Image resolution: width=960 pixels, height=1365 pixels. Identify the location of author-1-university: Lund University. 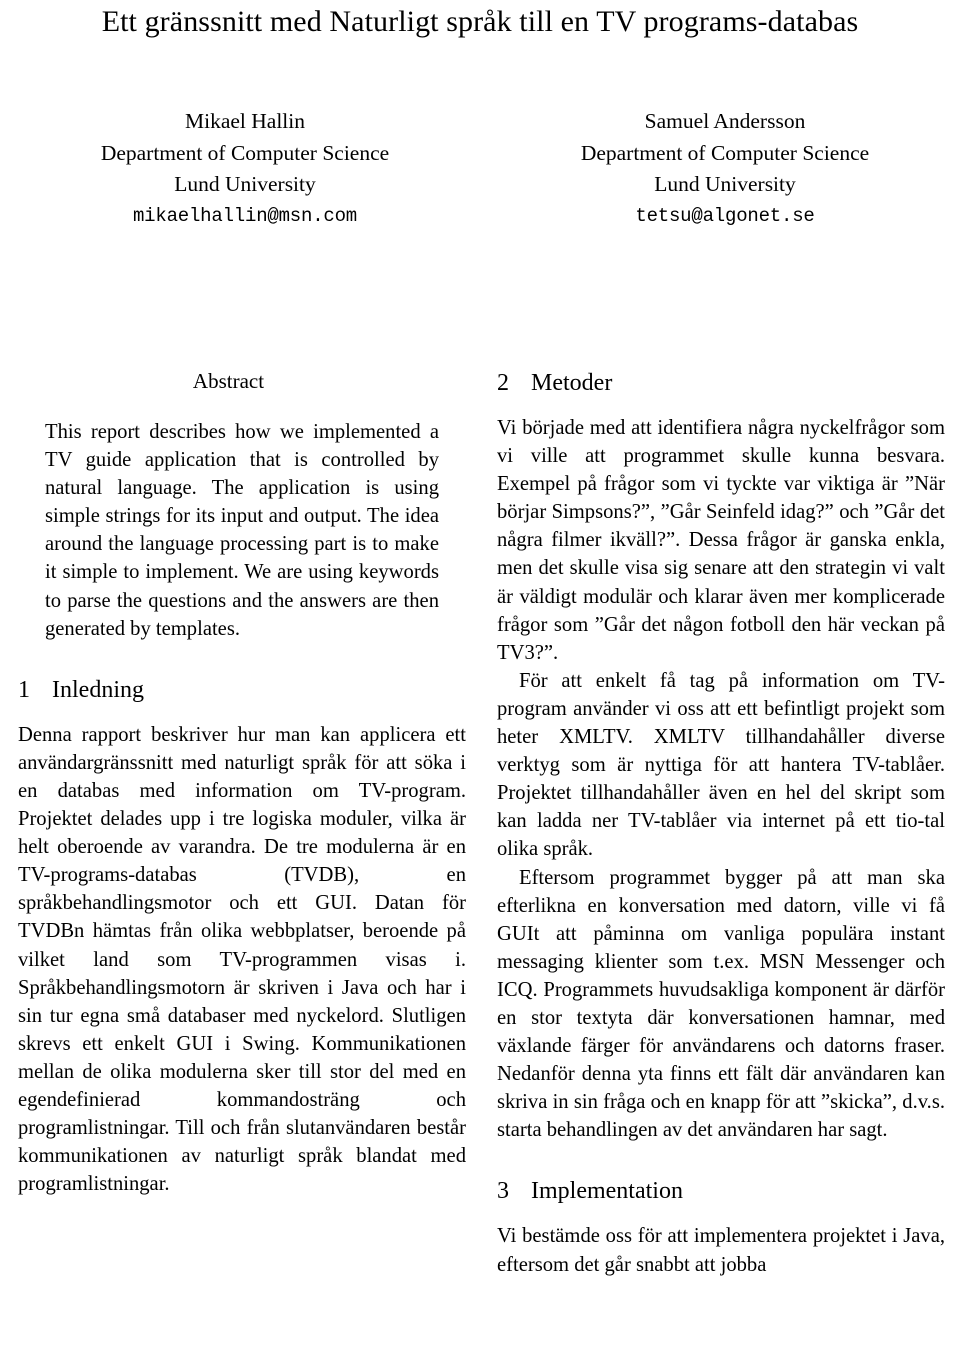
(245, 184).